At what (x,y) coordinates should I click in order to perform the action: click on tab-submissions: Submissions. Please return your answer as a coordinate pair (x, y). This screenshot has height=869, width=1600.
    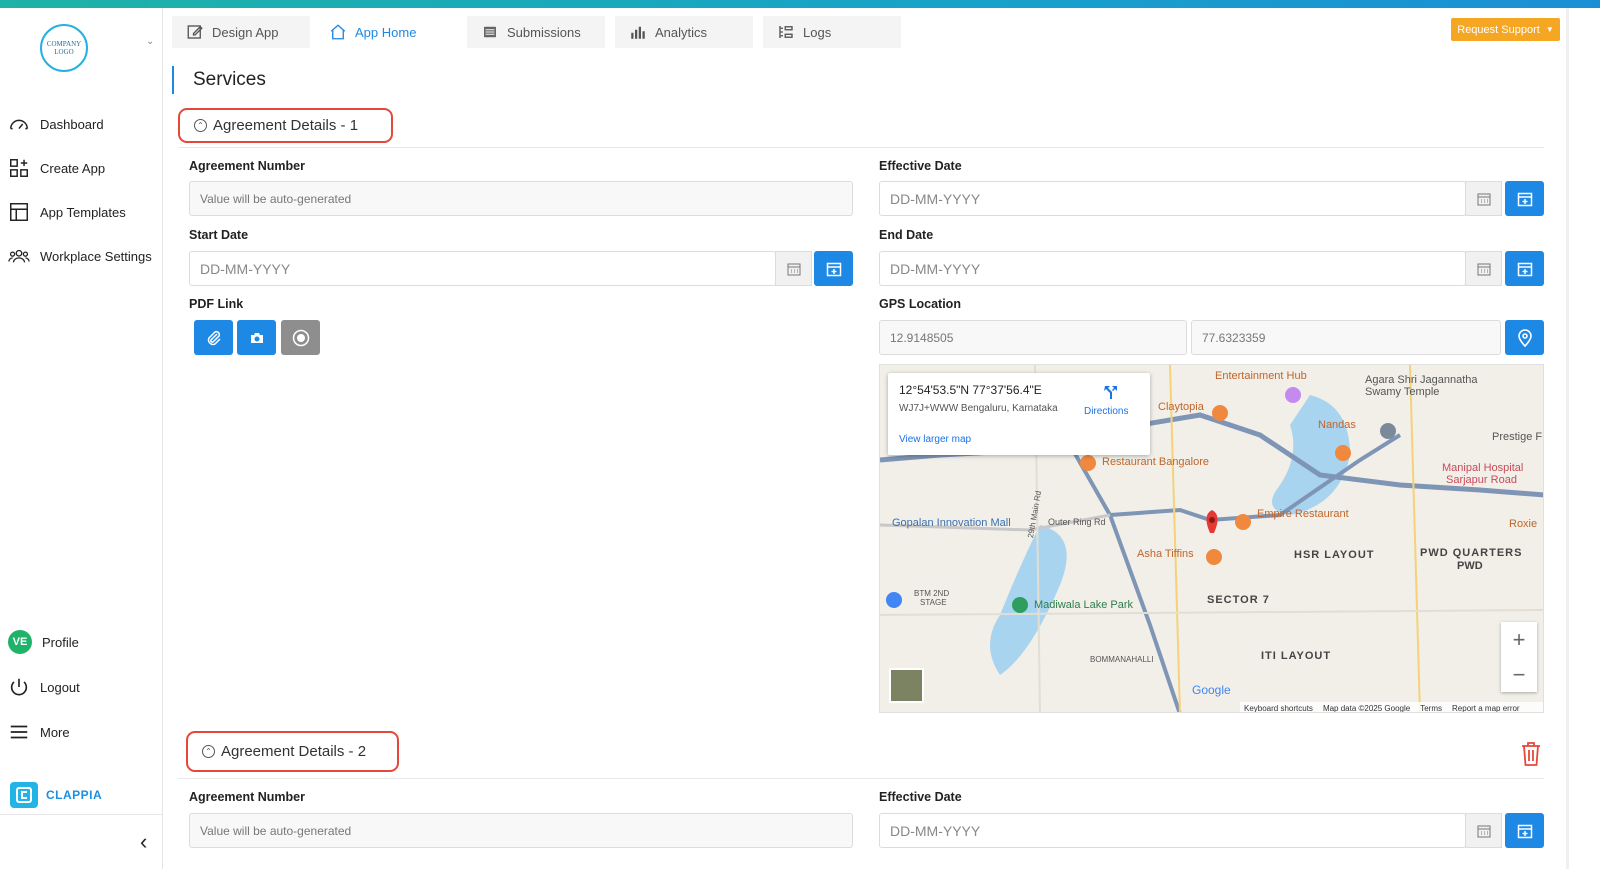
    Looking at the image, I should click on (536, 32).